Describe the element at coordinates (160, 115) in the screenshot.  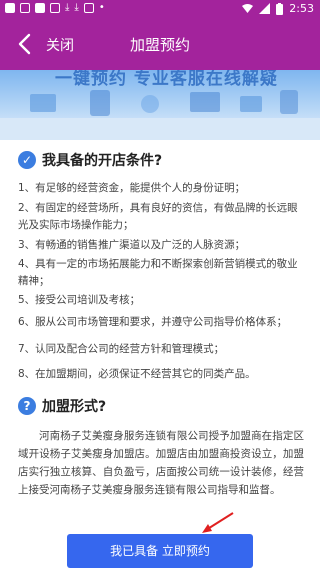
I see `banner-illustration` at that location.